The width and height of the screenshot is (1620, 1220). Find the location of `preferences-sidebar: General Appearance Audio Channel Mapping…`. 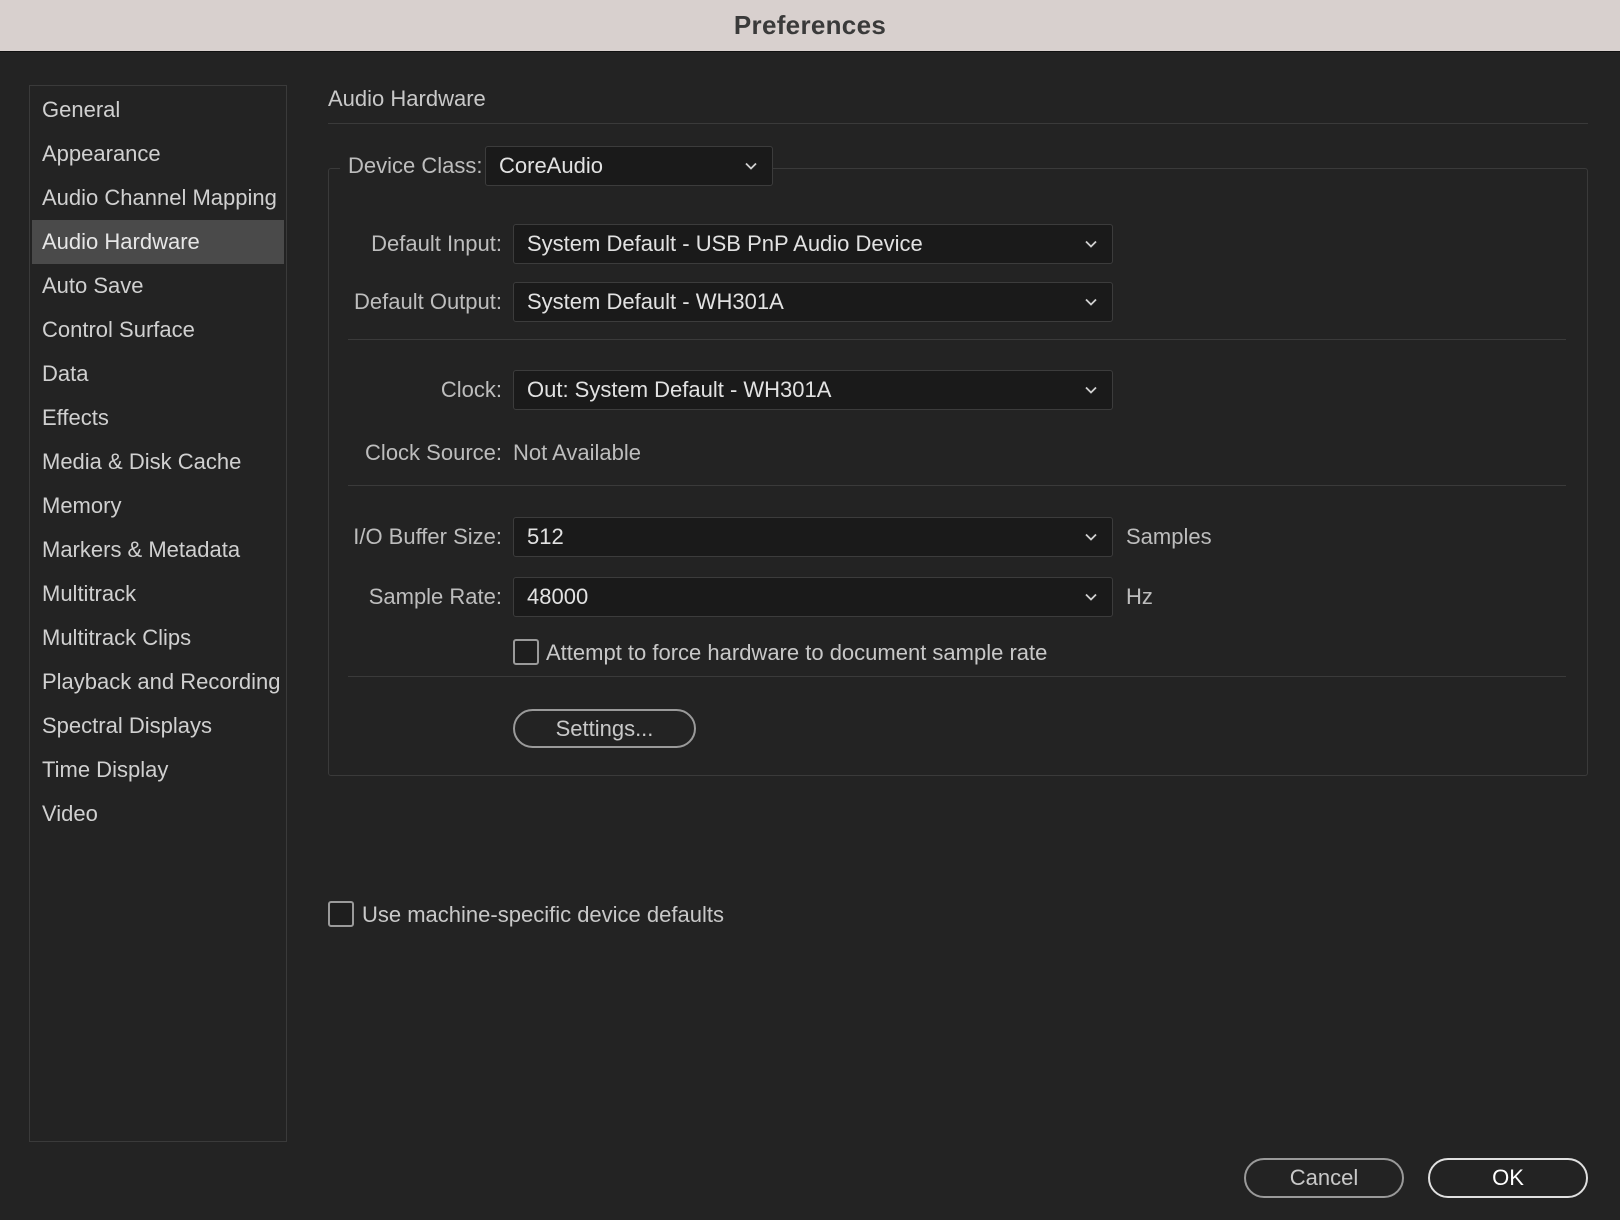

preferences-sidebar: General Appearance Audio Channel Mapping… is located at coordinates (158, 613).